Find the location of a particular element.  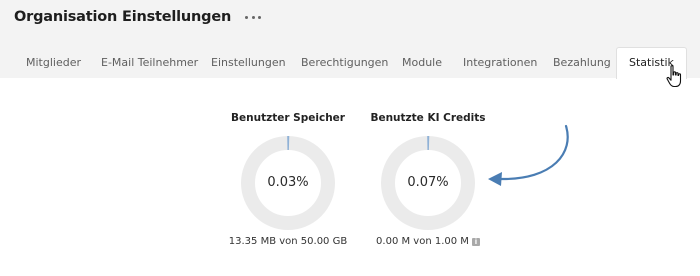

page-title: Organisation Einstellungen is located at coordinates (123, 17).